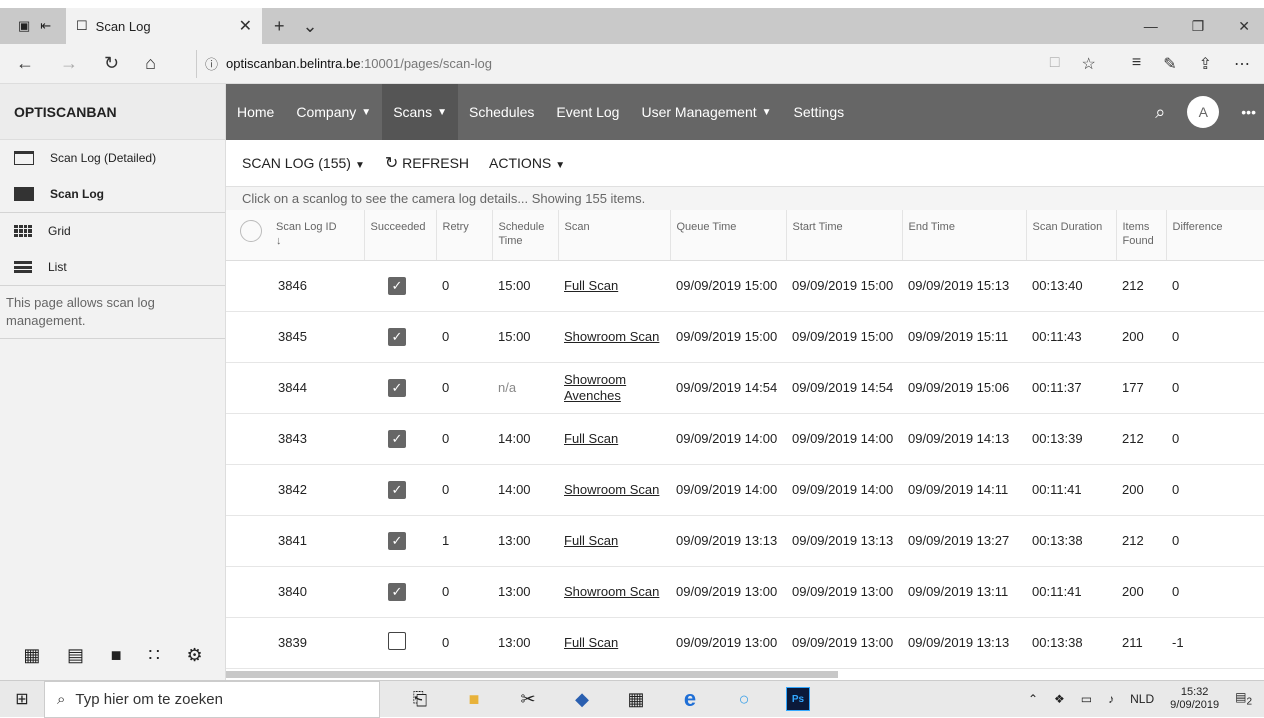 The image size is (1264, 718). I want to click on windows-start-icon: ⊞, so click(22, 699).